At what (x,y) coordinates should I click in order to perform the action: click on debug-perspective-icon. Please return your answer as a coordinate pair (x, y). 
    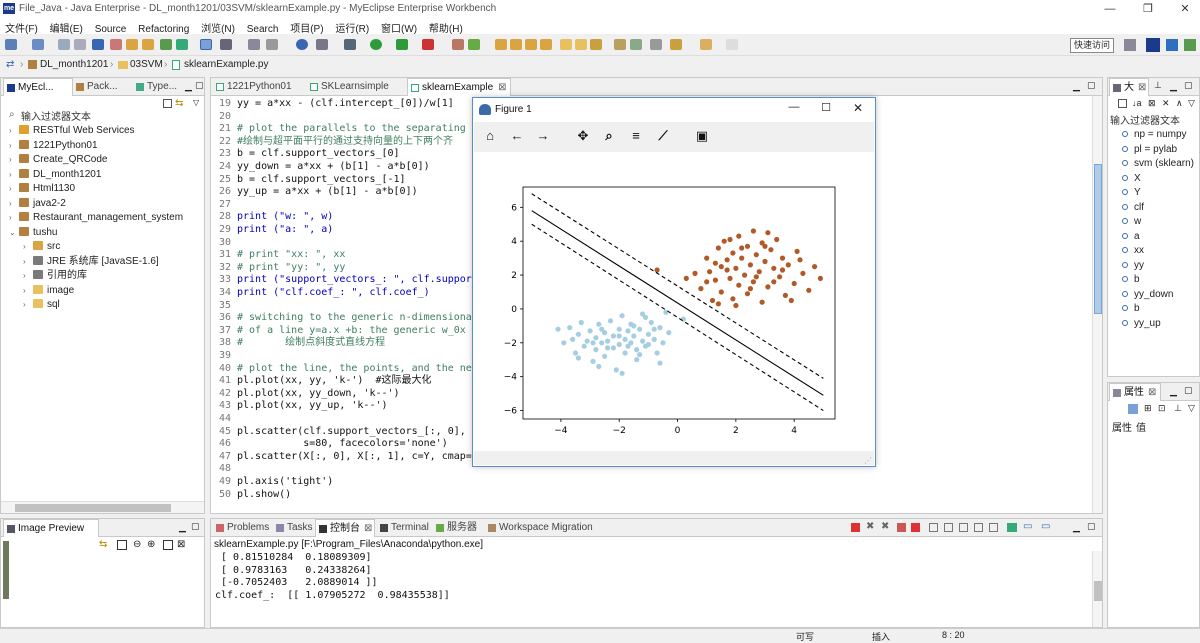
    Looking at the image, I should click on (1190, 45).